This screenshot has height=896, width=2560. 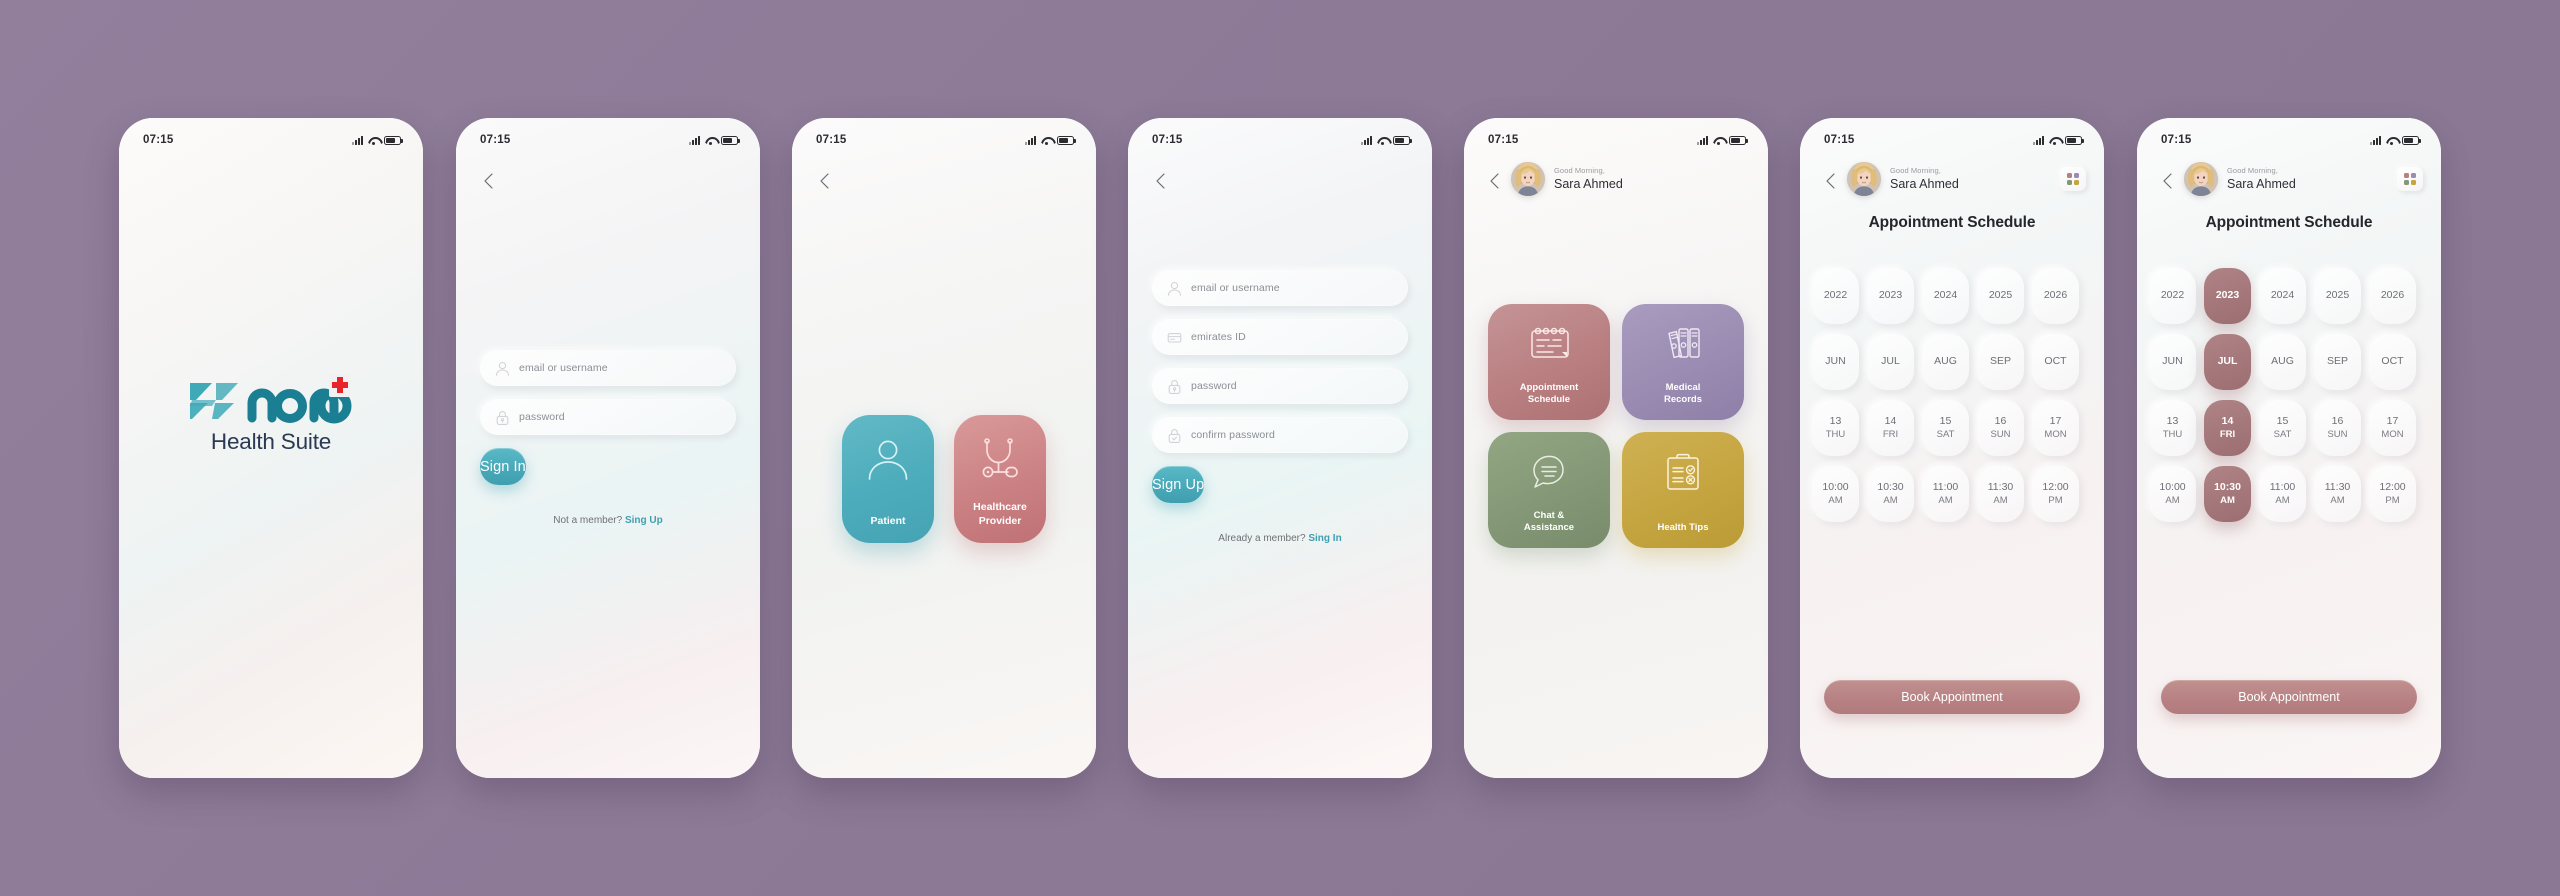 What do you see at coordinates (2392, 487) in the screenshot?
I see `time-value: 12:00` at bounding box center [2392, 487].